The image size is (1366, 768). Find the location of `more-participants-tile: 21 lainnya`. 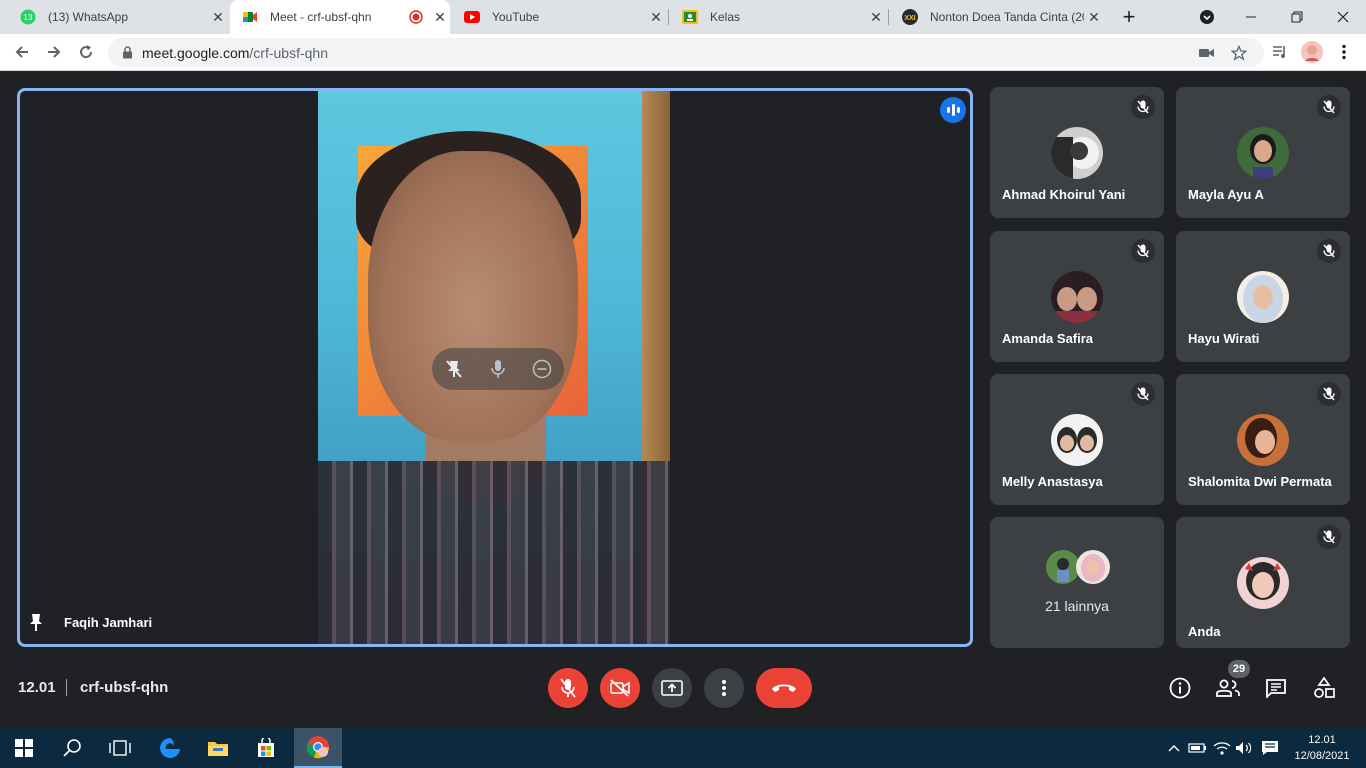

more-participants-tile: 21 lainnya is located at coordinates (1077, 582).